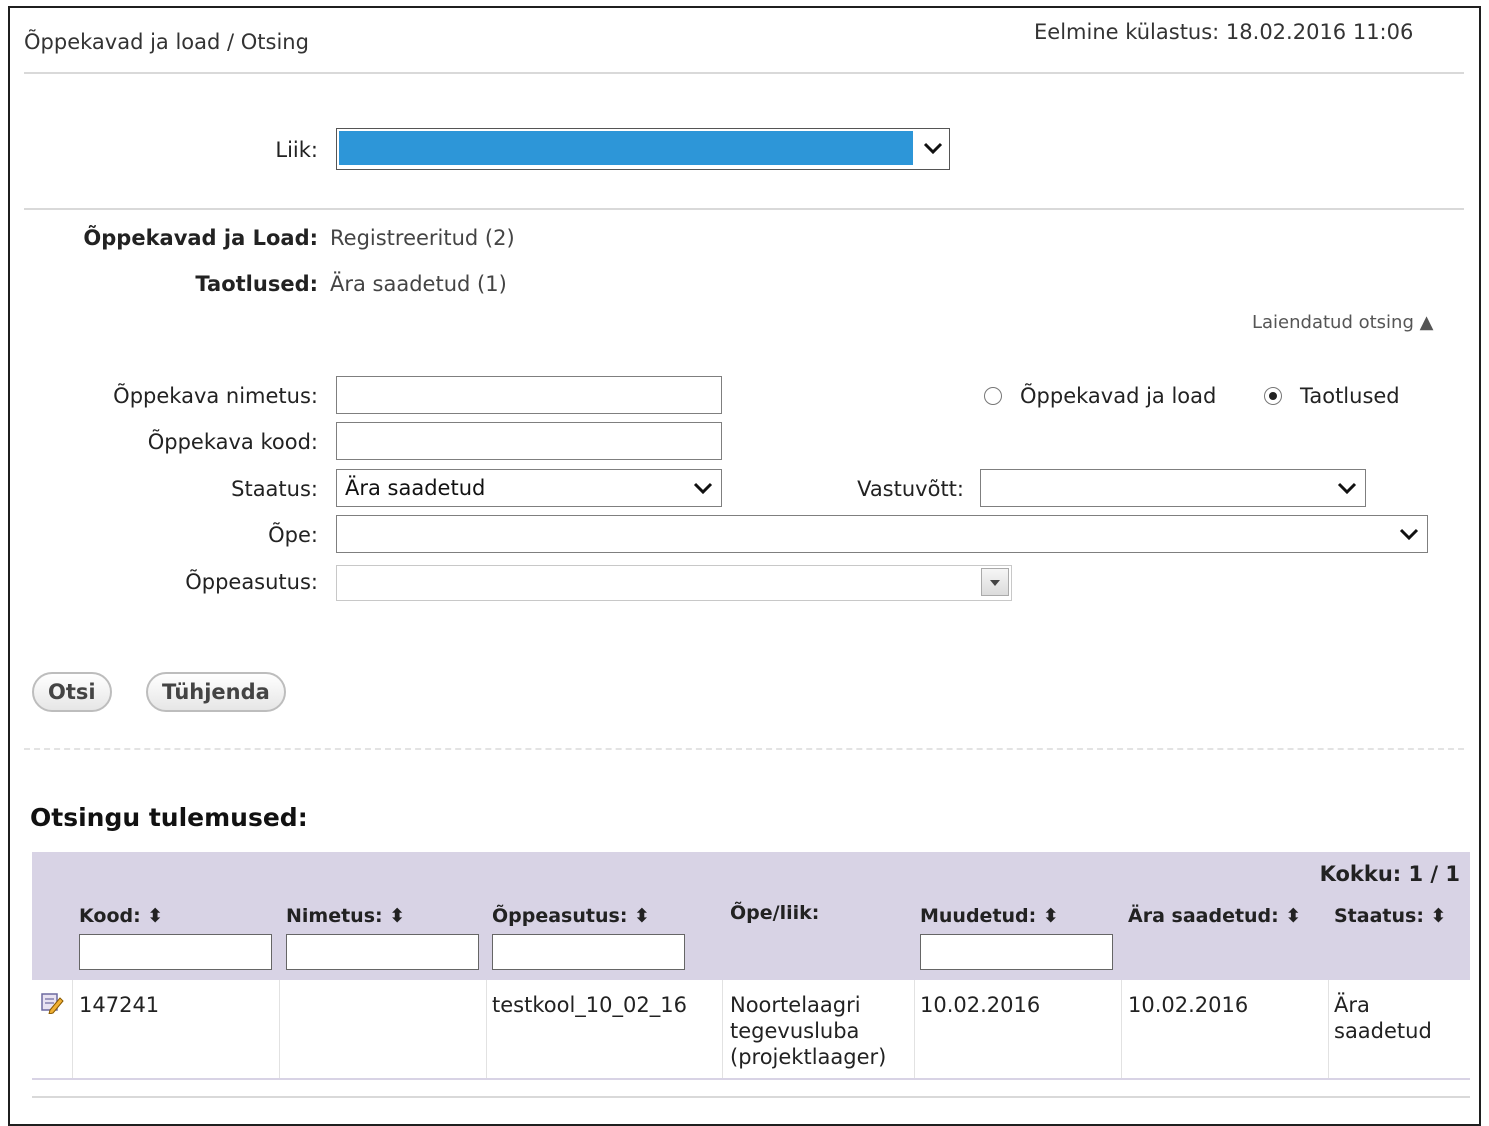 The height and width of the screenshot is (1126, 1489). What do you see at coordinates (72, 692) in the screenshot?
I see `search-button: Otsi` at bounding box center [72, 692].